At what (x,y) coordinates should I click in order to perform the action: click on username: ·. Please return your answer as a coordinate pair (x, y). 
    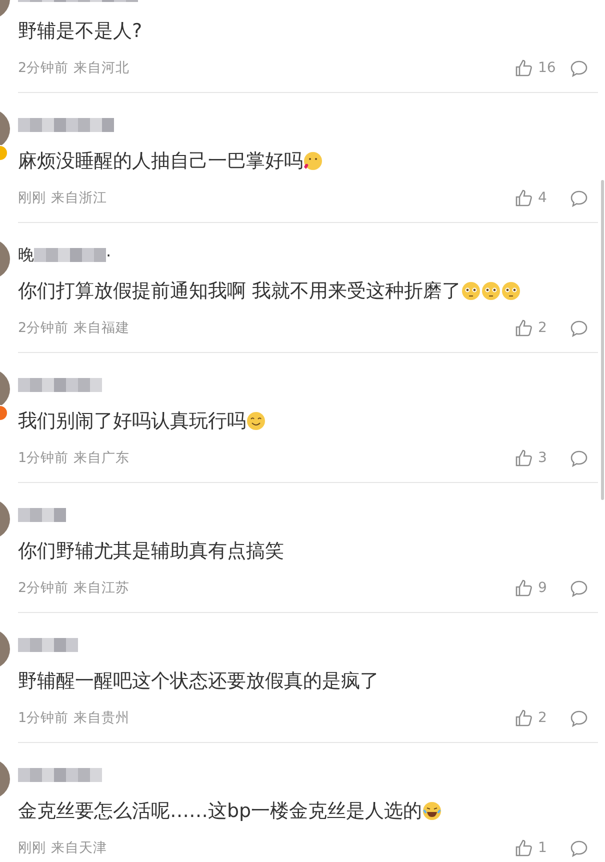
    Looking at the image, I should click on (109, 255).